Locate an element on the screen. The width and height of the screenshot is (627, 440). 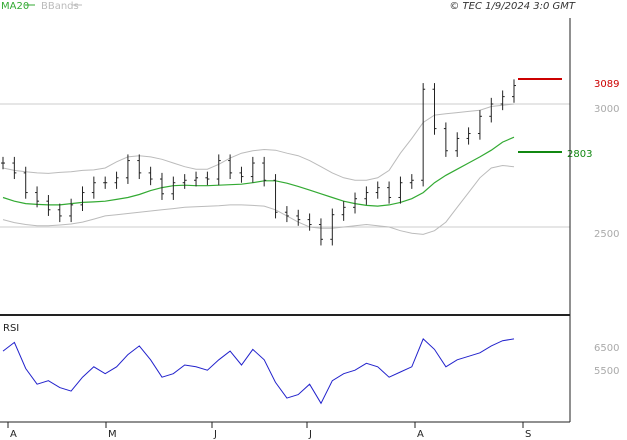
bbands-upper-line is located at coordinates (258, 142).